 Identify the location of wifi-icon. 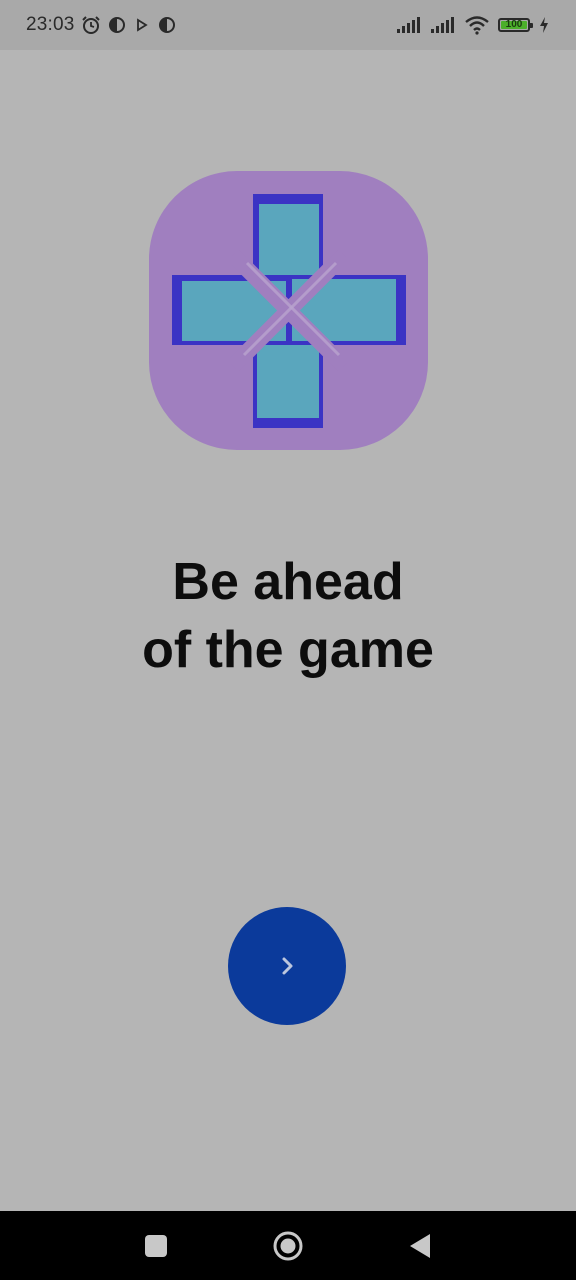
(477, 25).